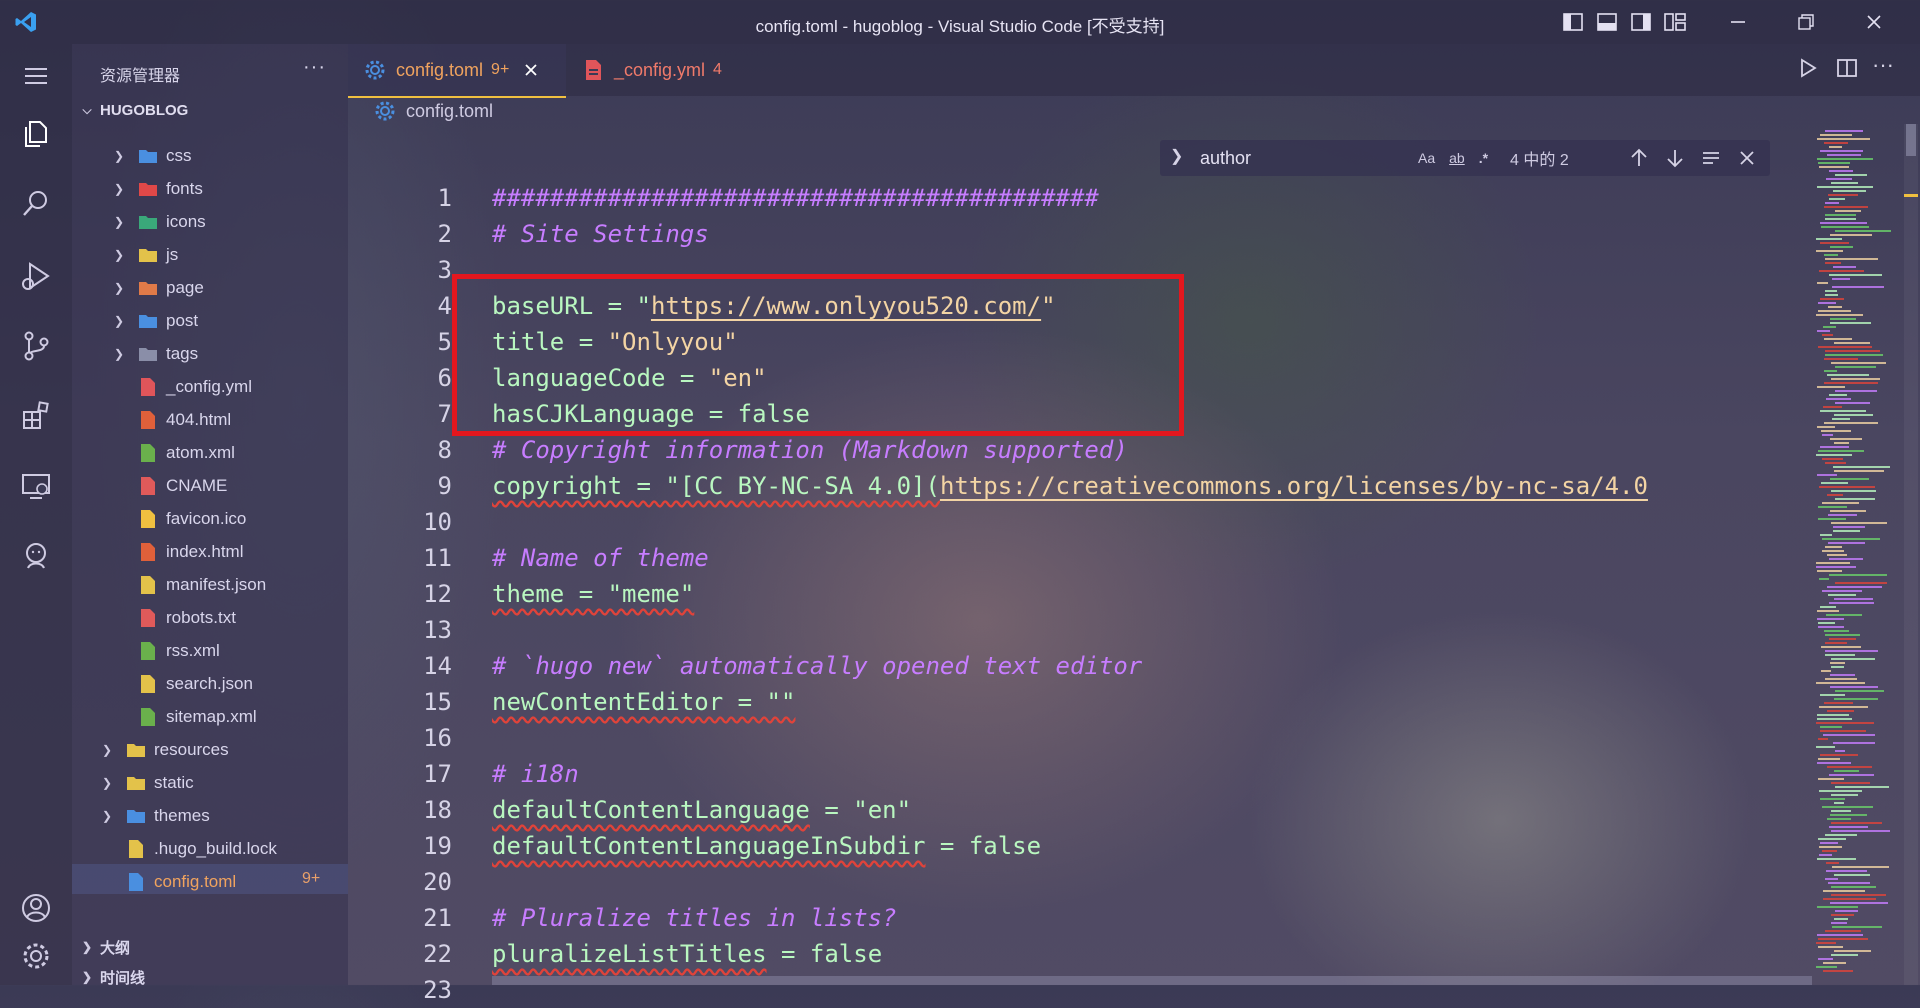 Image resolution: width=1920 pixels, height=1008 pixels. Describe the element at coordinates (629, 954) in the screenshot. I see `code-token: pluralizeListTitles` at that location.